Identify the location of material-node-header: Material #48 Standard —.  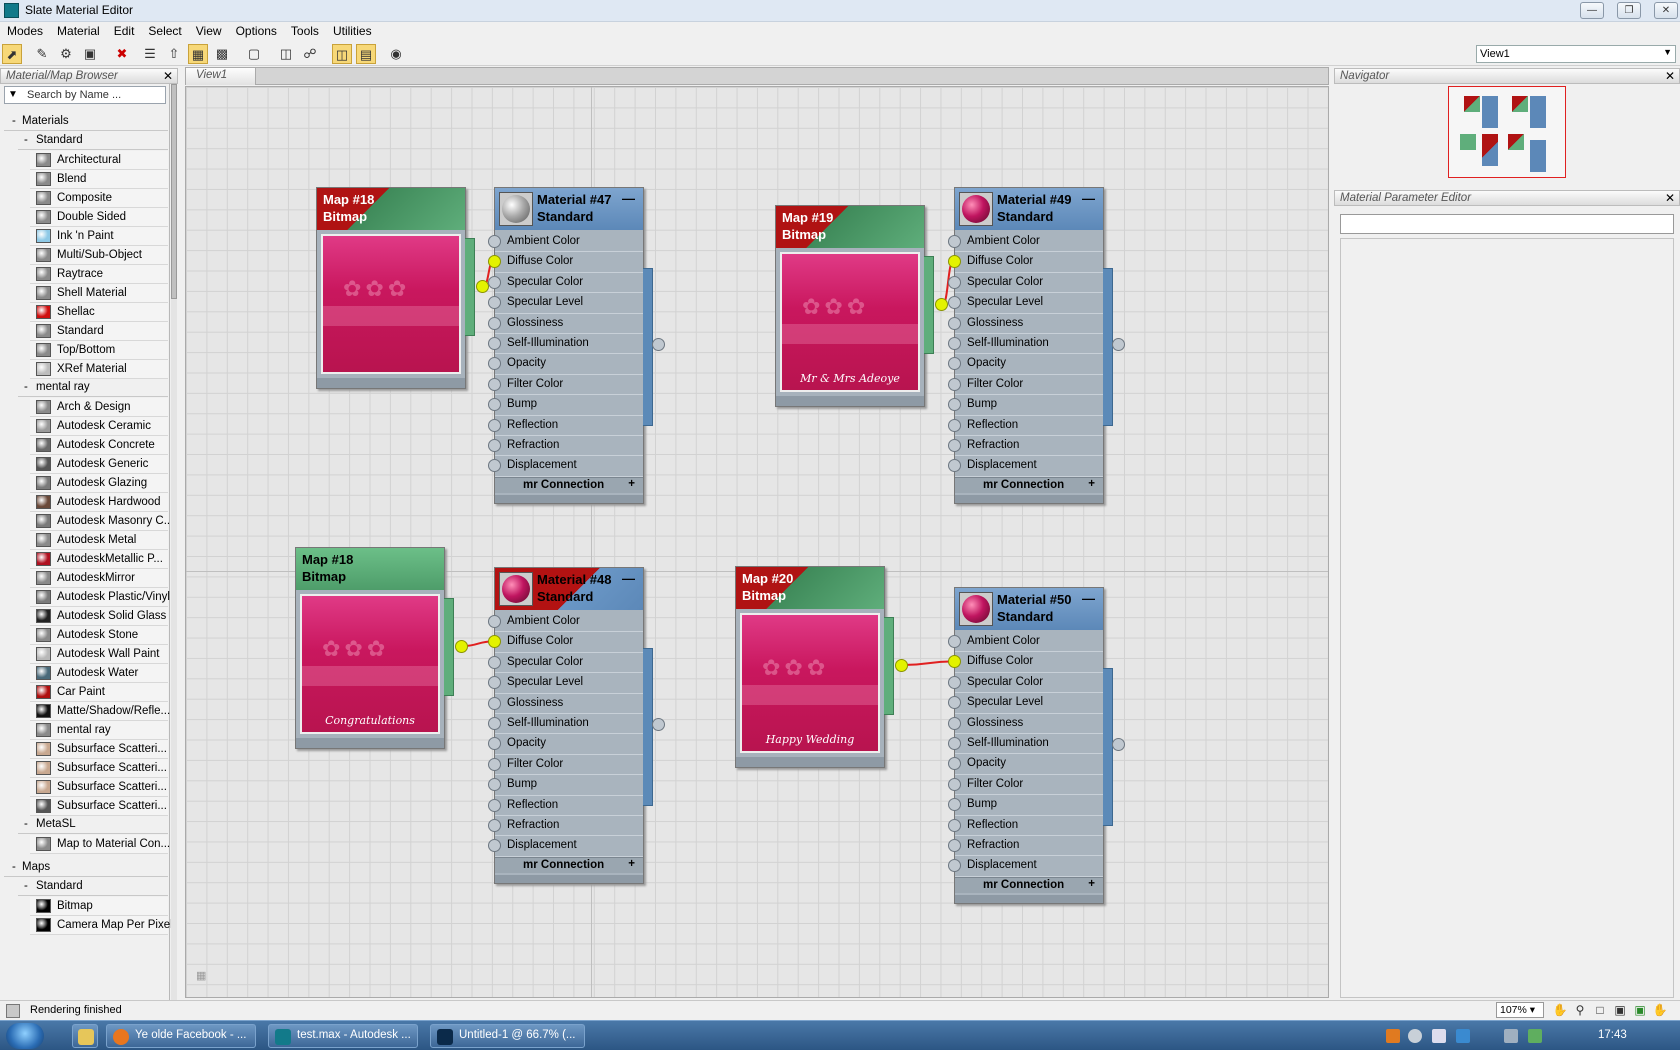
(569, 589).